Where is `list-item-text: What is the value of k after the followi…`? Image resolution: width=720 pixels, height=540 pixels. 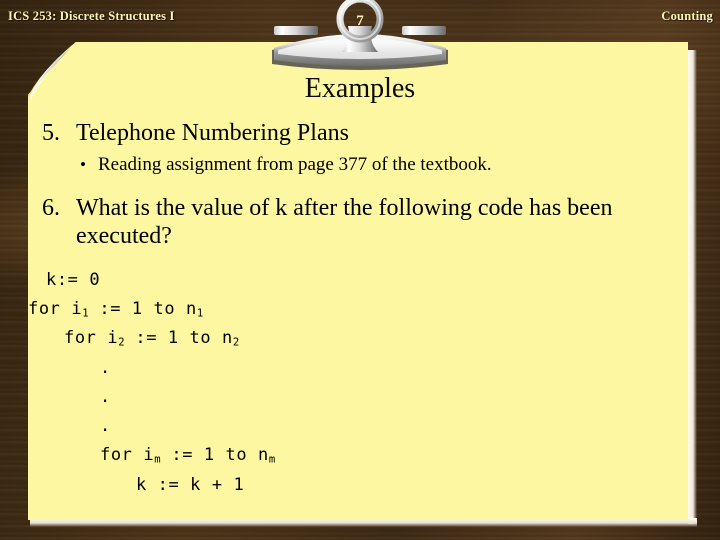 list-item-text: What is the value of k after the followi… is located at coordinates (344, 222).